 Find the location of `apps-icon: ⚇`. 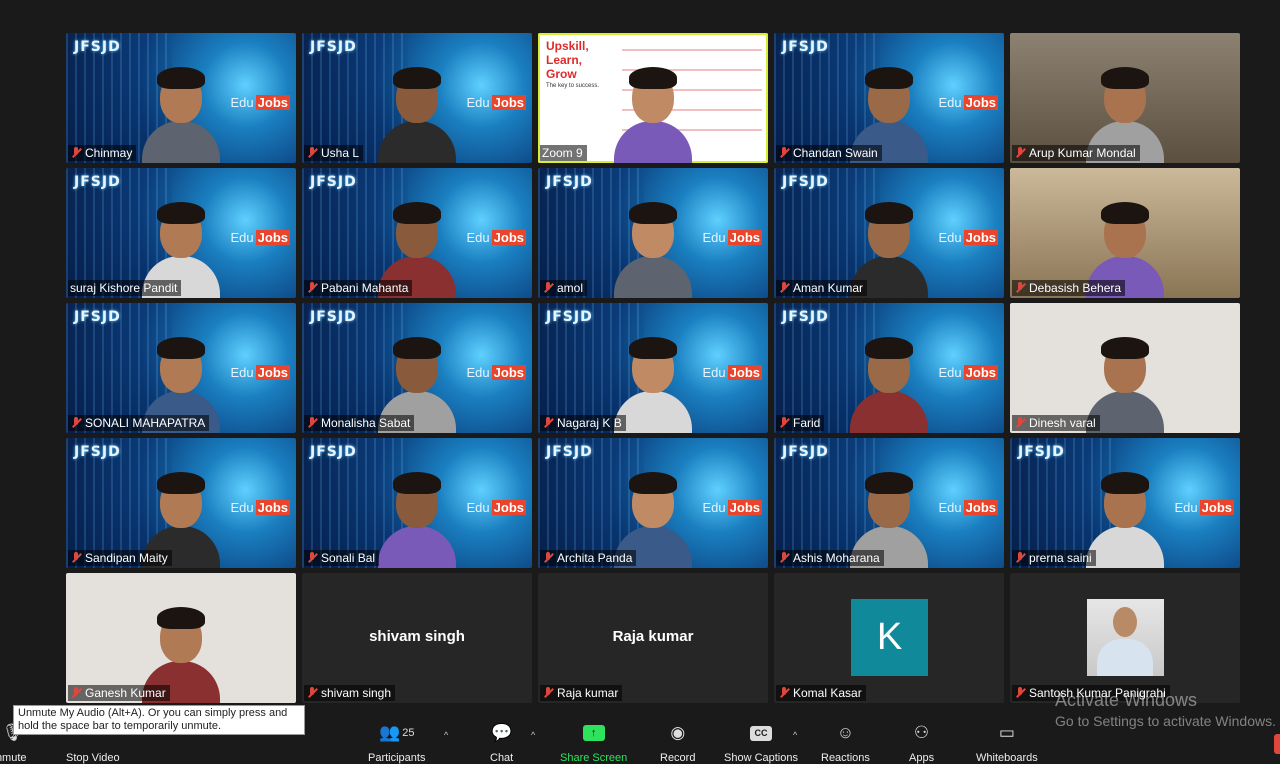

apps-icon: ⚇ is located at coordinates (921, 732).